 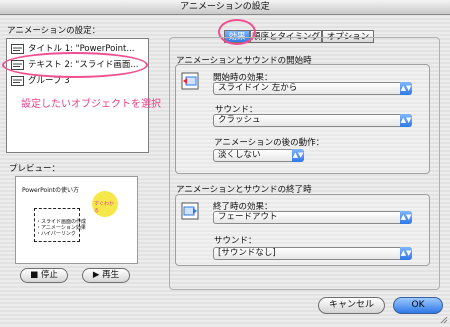 I want to click on highlight-ellipse-list, so click(x=75, y=65).